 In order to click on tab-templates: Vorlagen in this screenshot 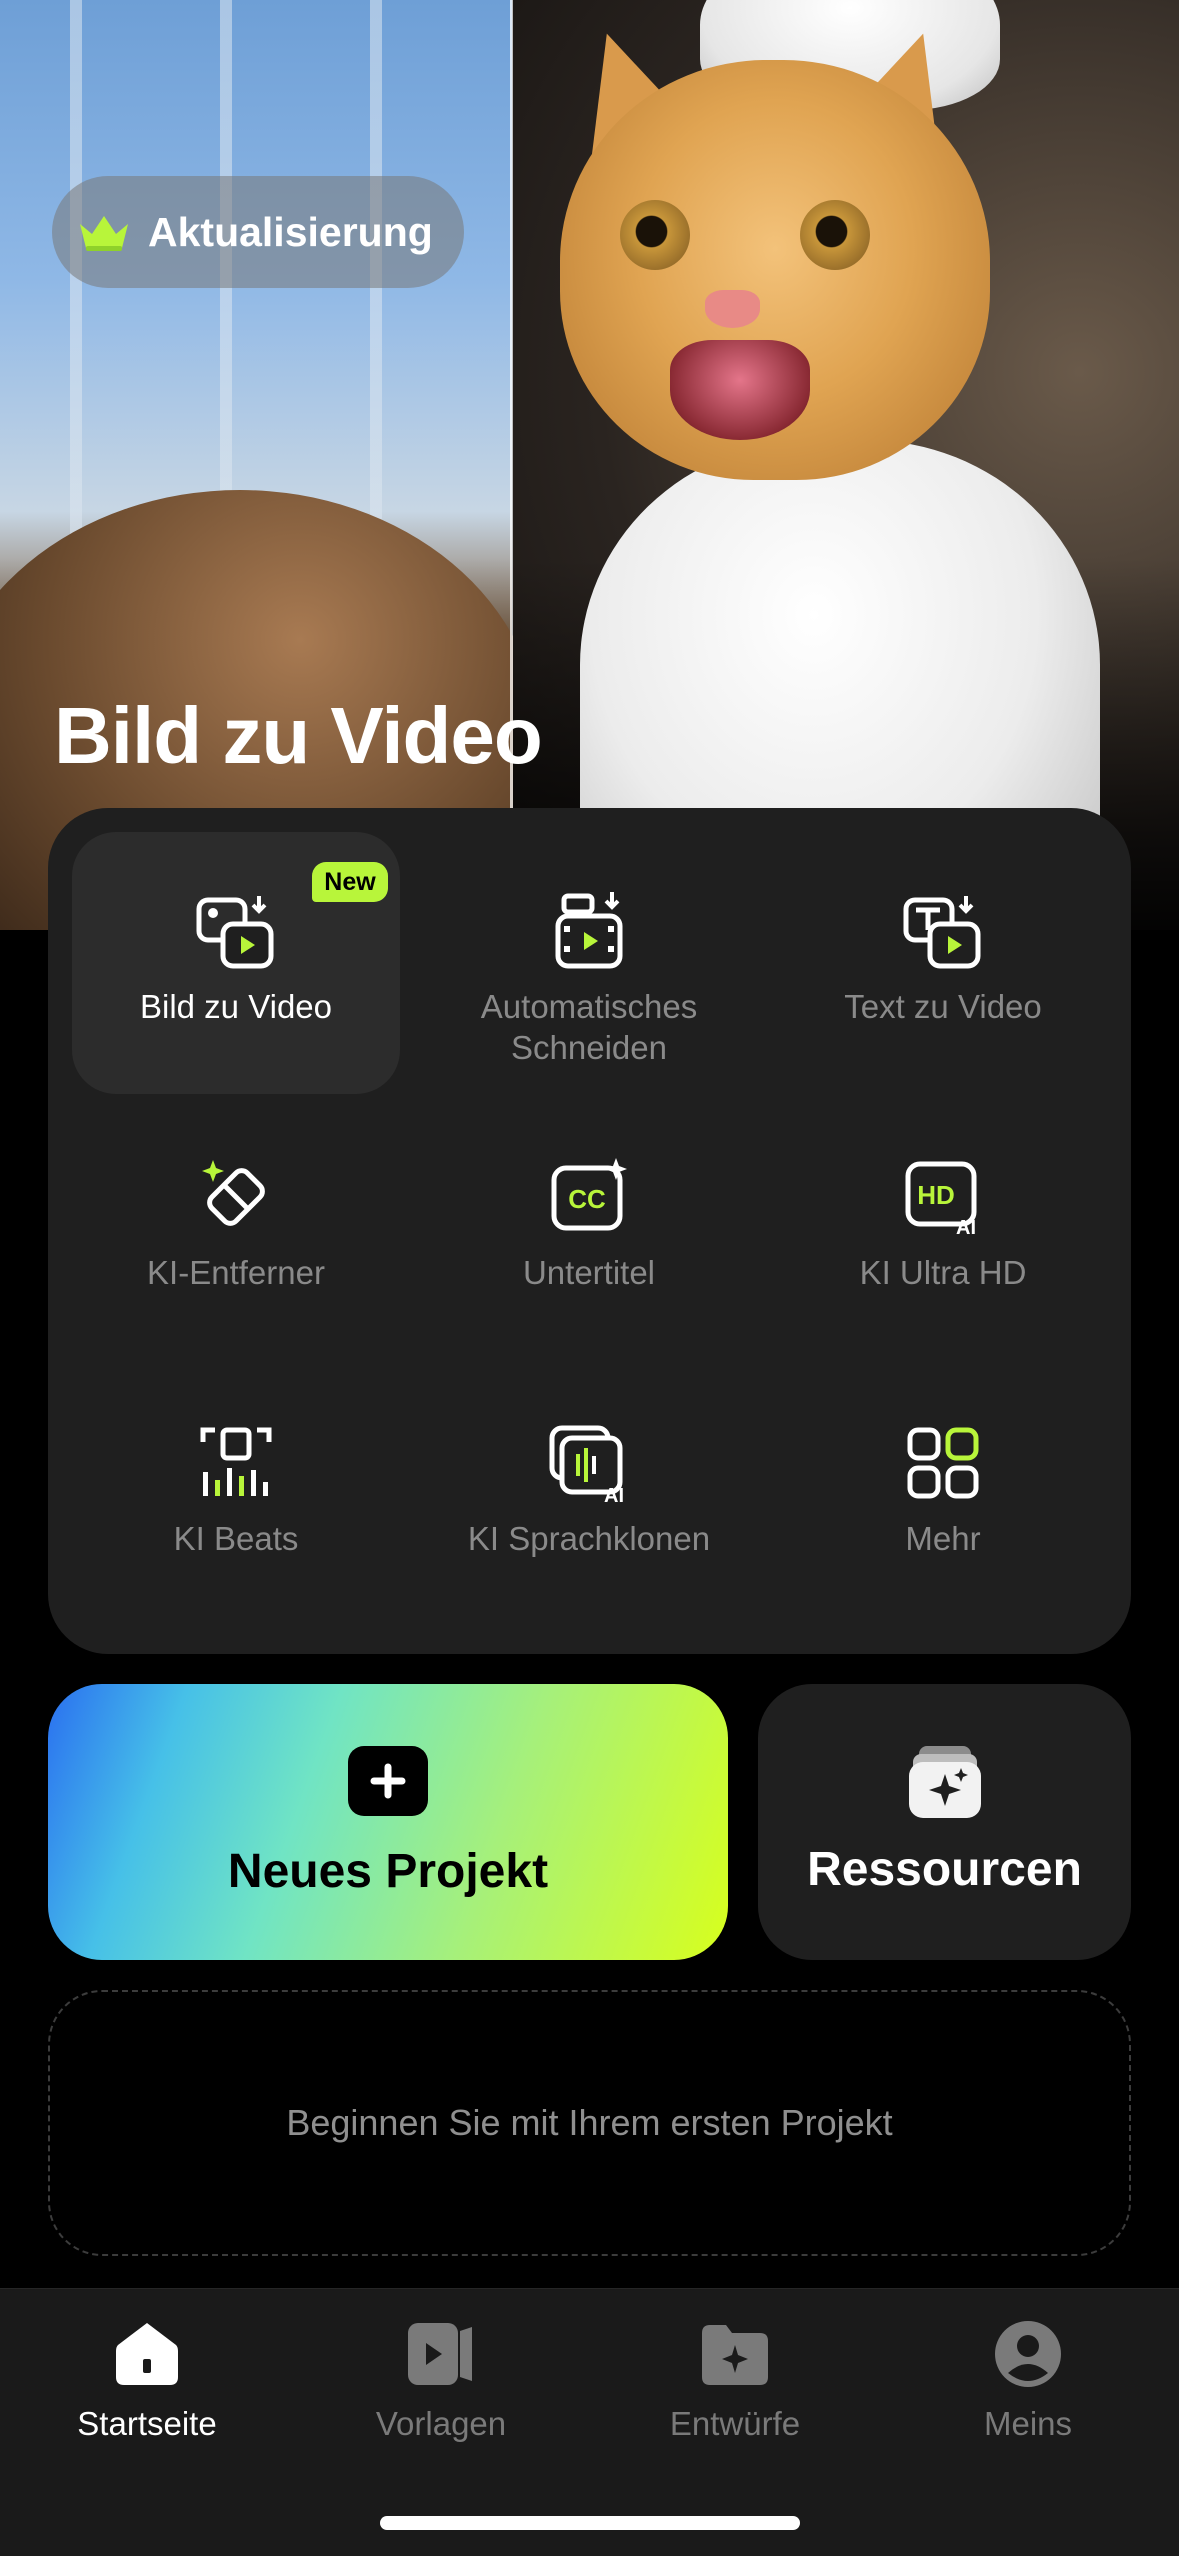, I will do `click(441, 2381)`.